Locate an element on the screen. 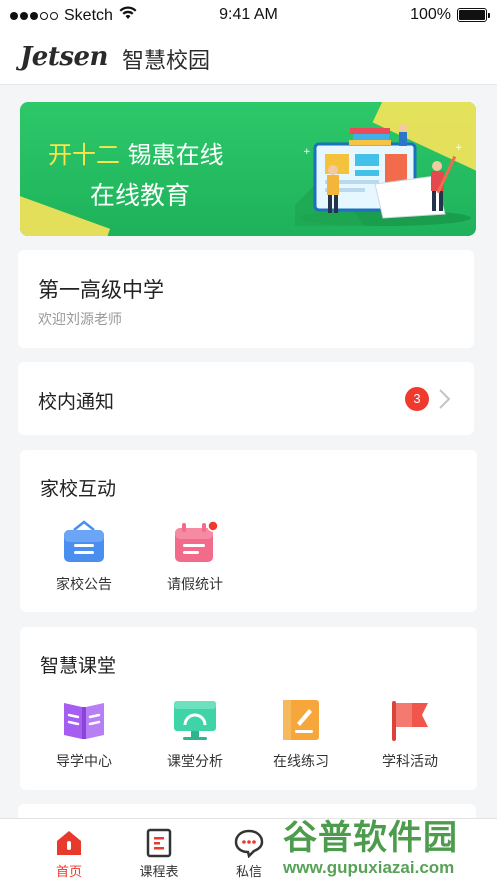 Image resolution: width=497 pixels, height=883 pixels. banner-headline-rest: 锡惠在线 is located at coordinates (175, 155).